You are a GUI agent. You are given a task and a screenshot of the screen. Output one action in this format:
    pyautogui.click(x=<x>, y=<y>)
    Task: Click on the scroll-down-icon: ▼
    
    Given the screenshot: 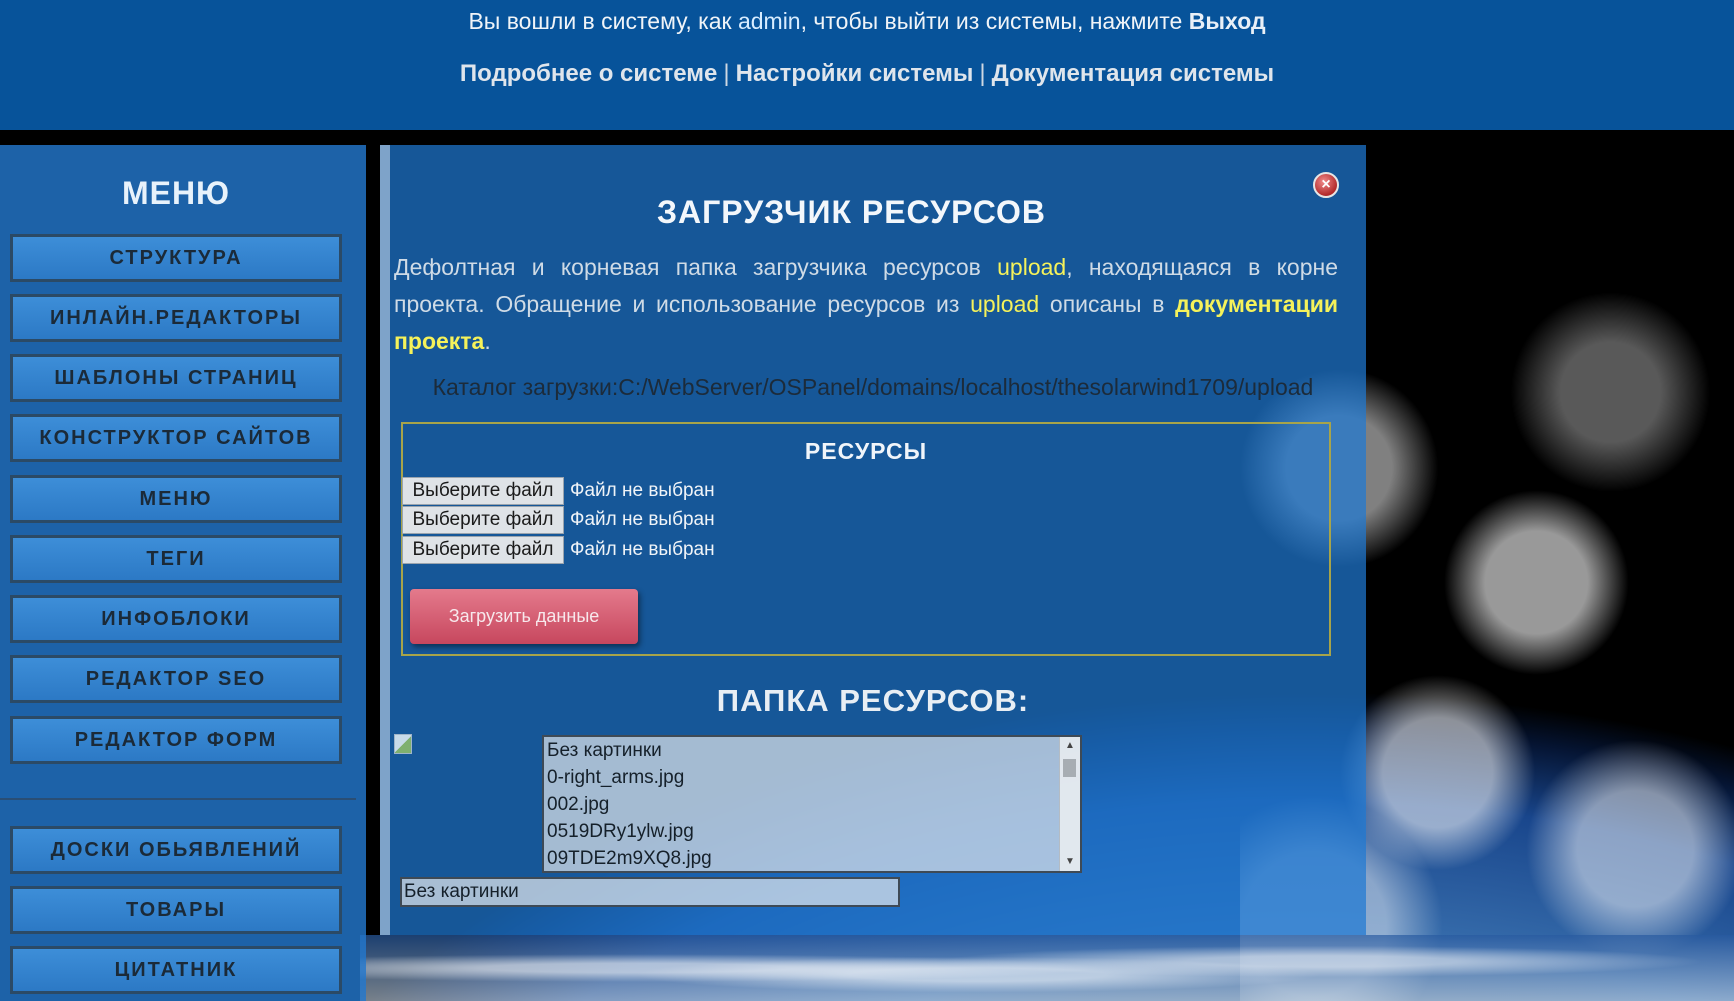 What is the action you would take?
    pyautogui.click(x=1070, y=862)
    